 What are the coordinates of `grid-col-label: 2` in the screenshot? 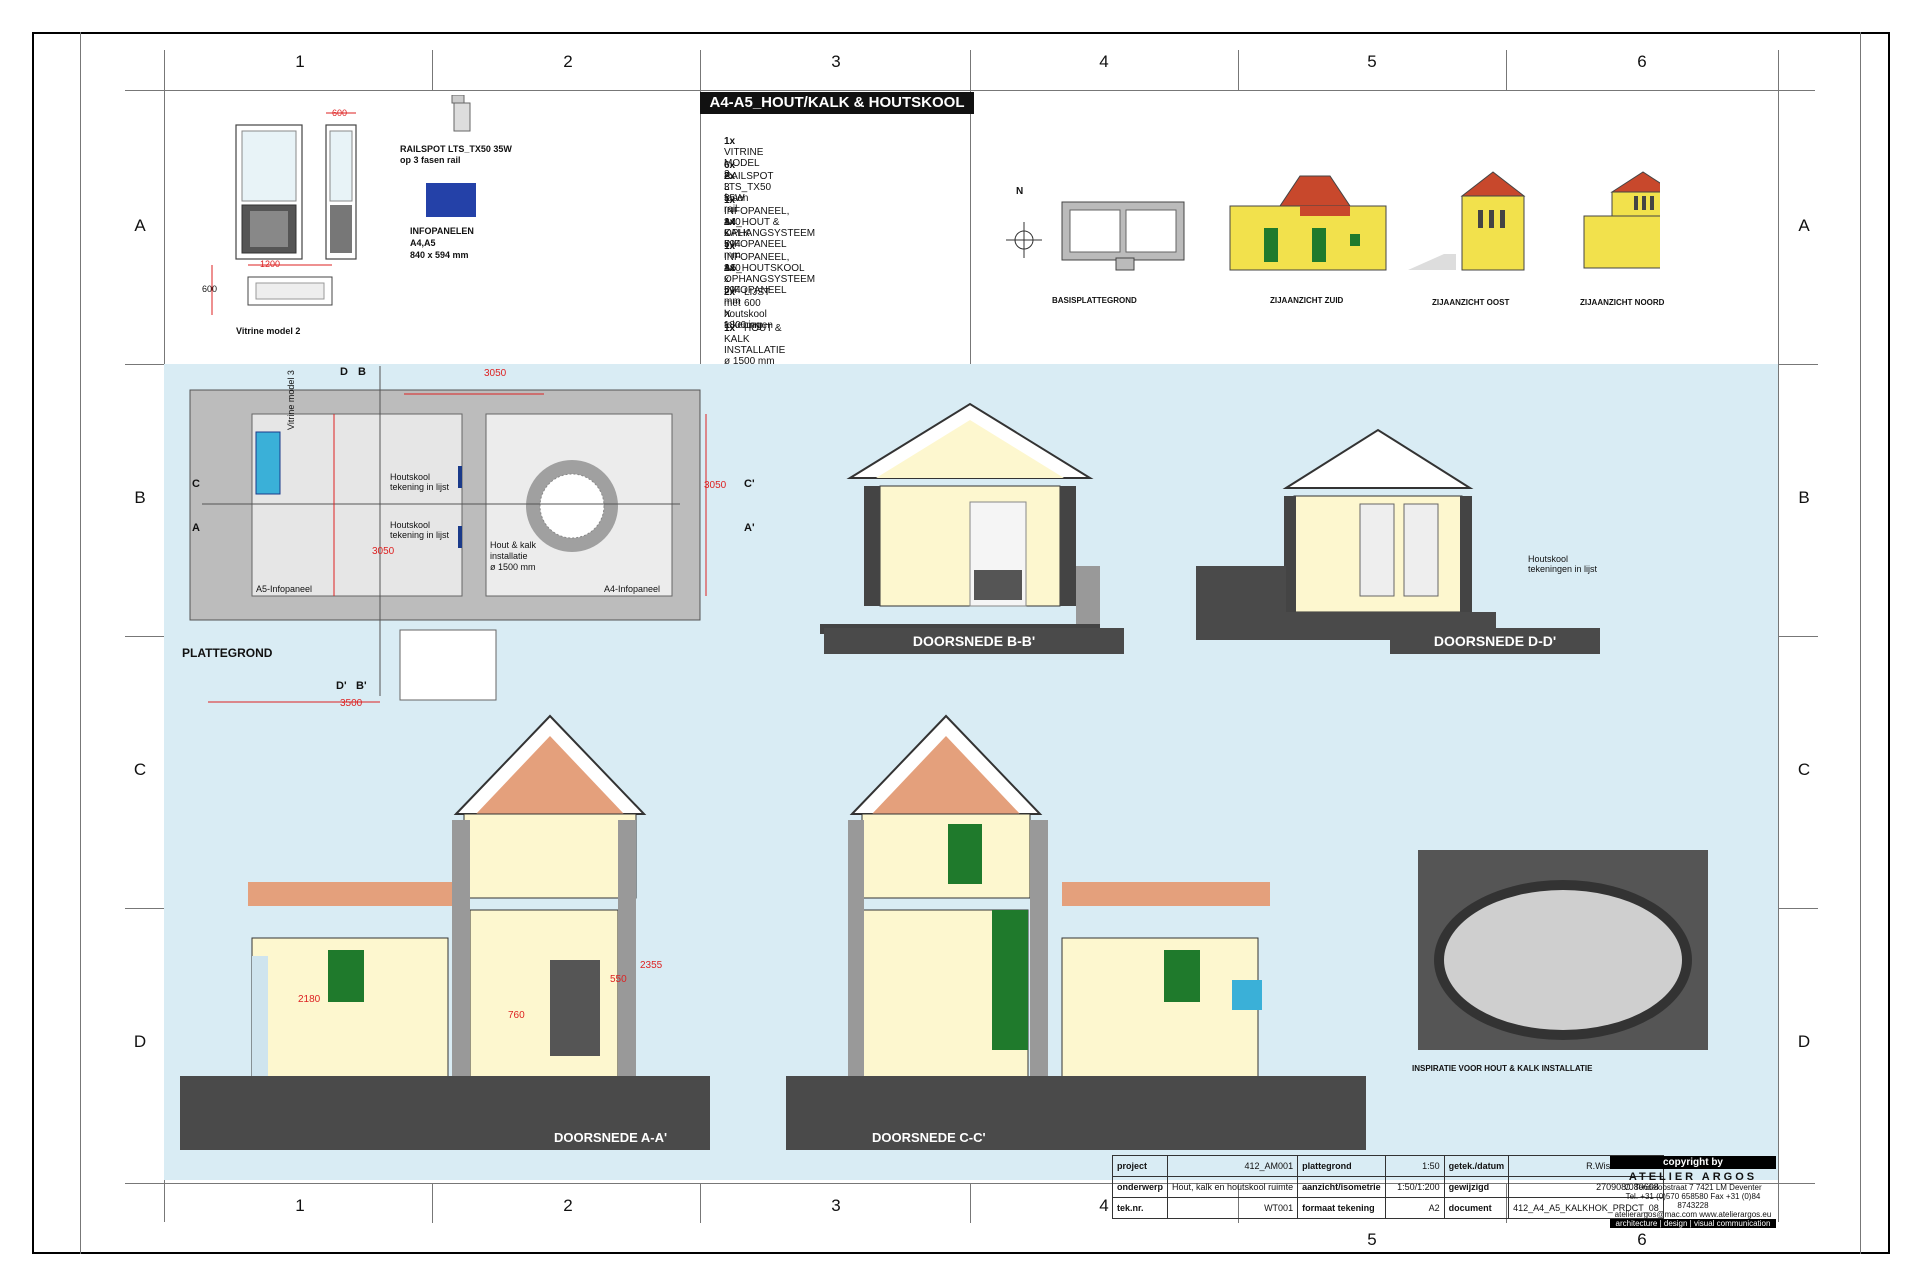 It's located at (568, 1205).